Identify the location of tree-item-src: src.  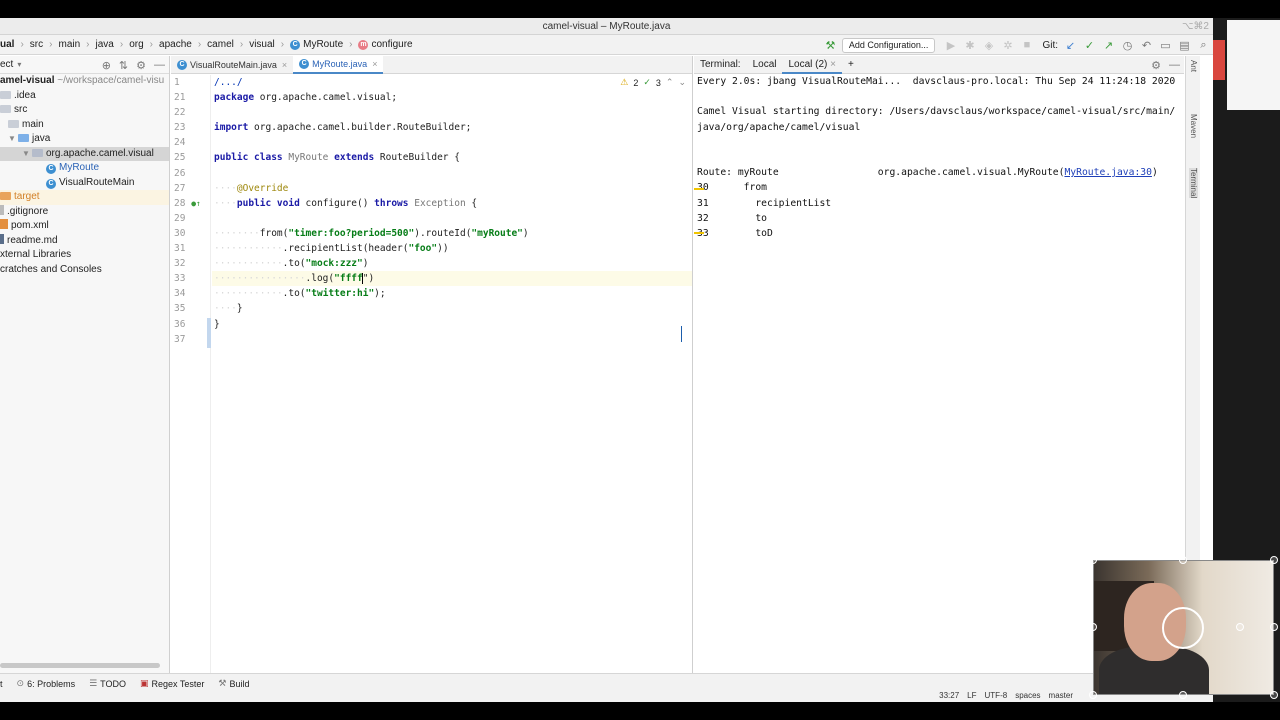
(84, 110).